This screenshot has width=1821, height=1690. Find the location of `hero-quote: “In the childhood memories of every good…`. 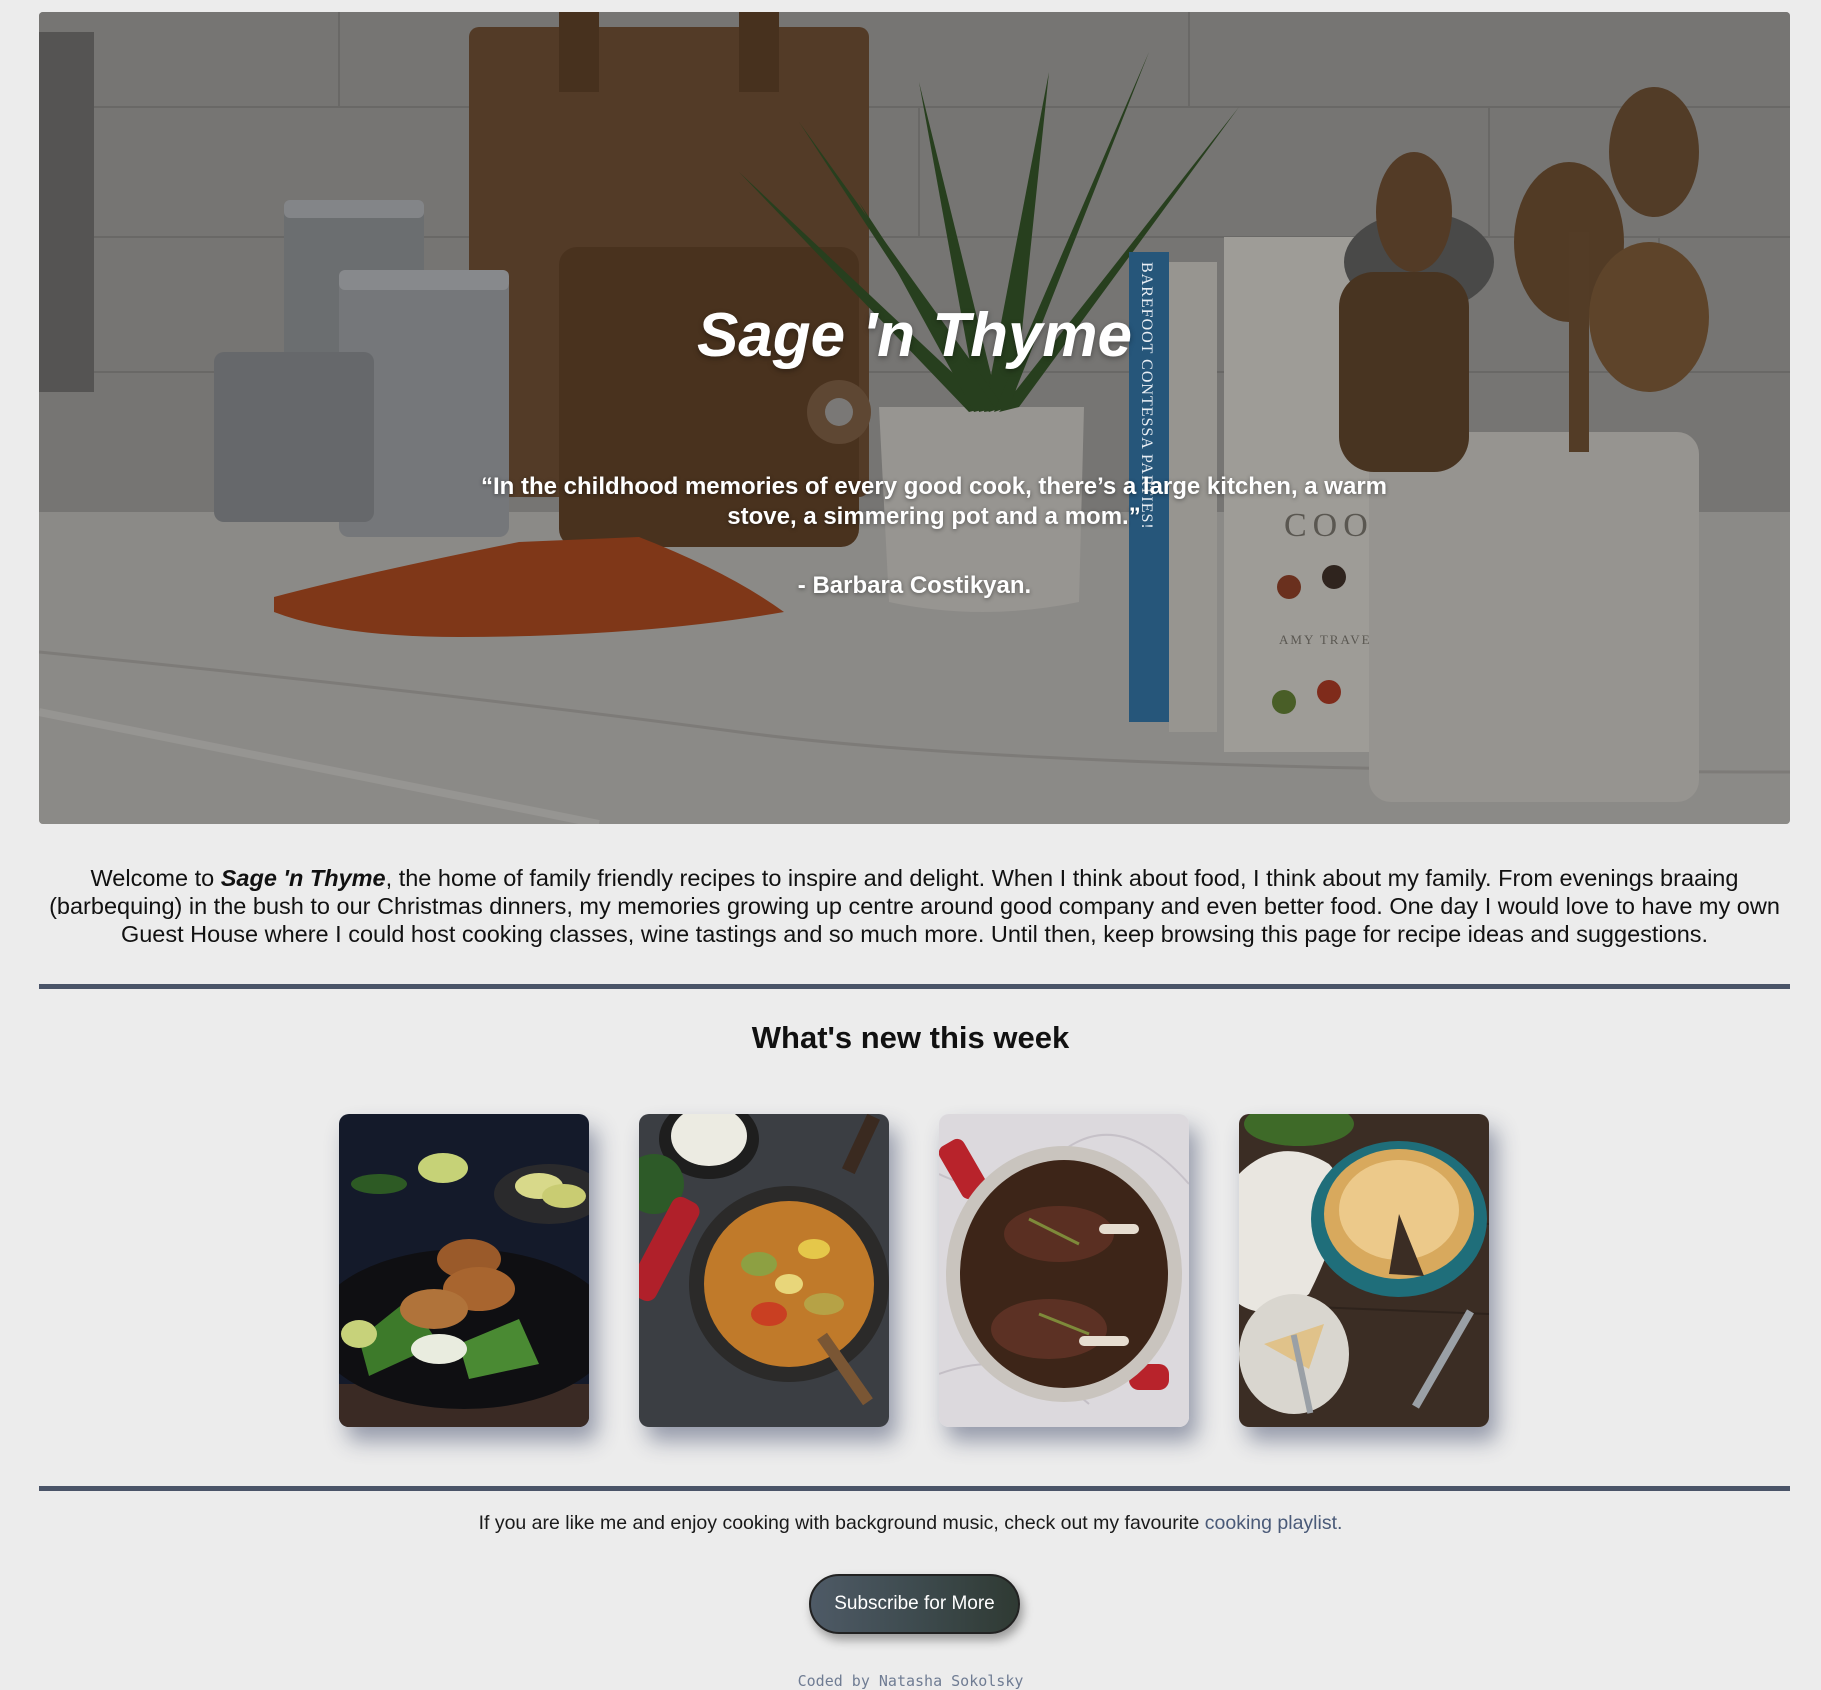

hero-quote: “In the childhood memories of every good… is located at coordinates (933, 501).